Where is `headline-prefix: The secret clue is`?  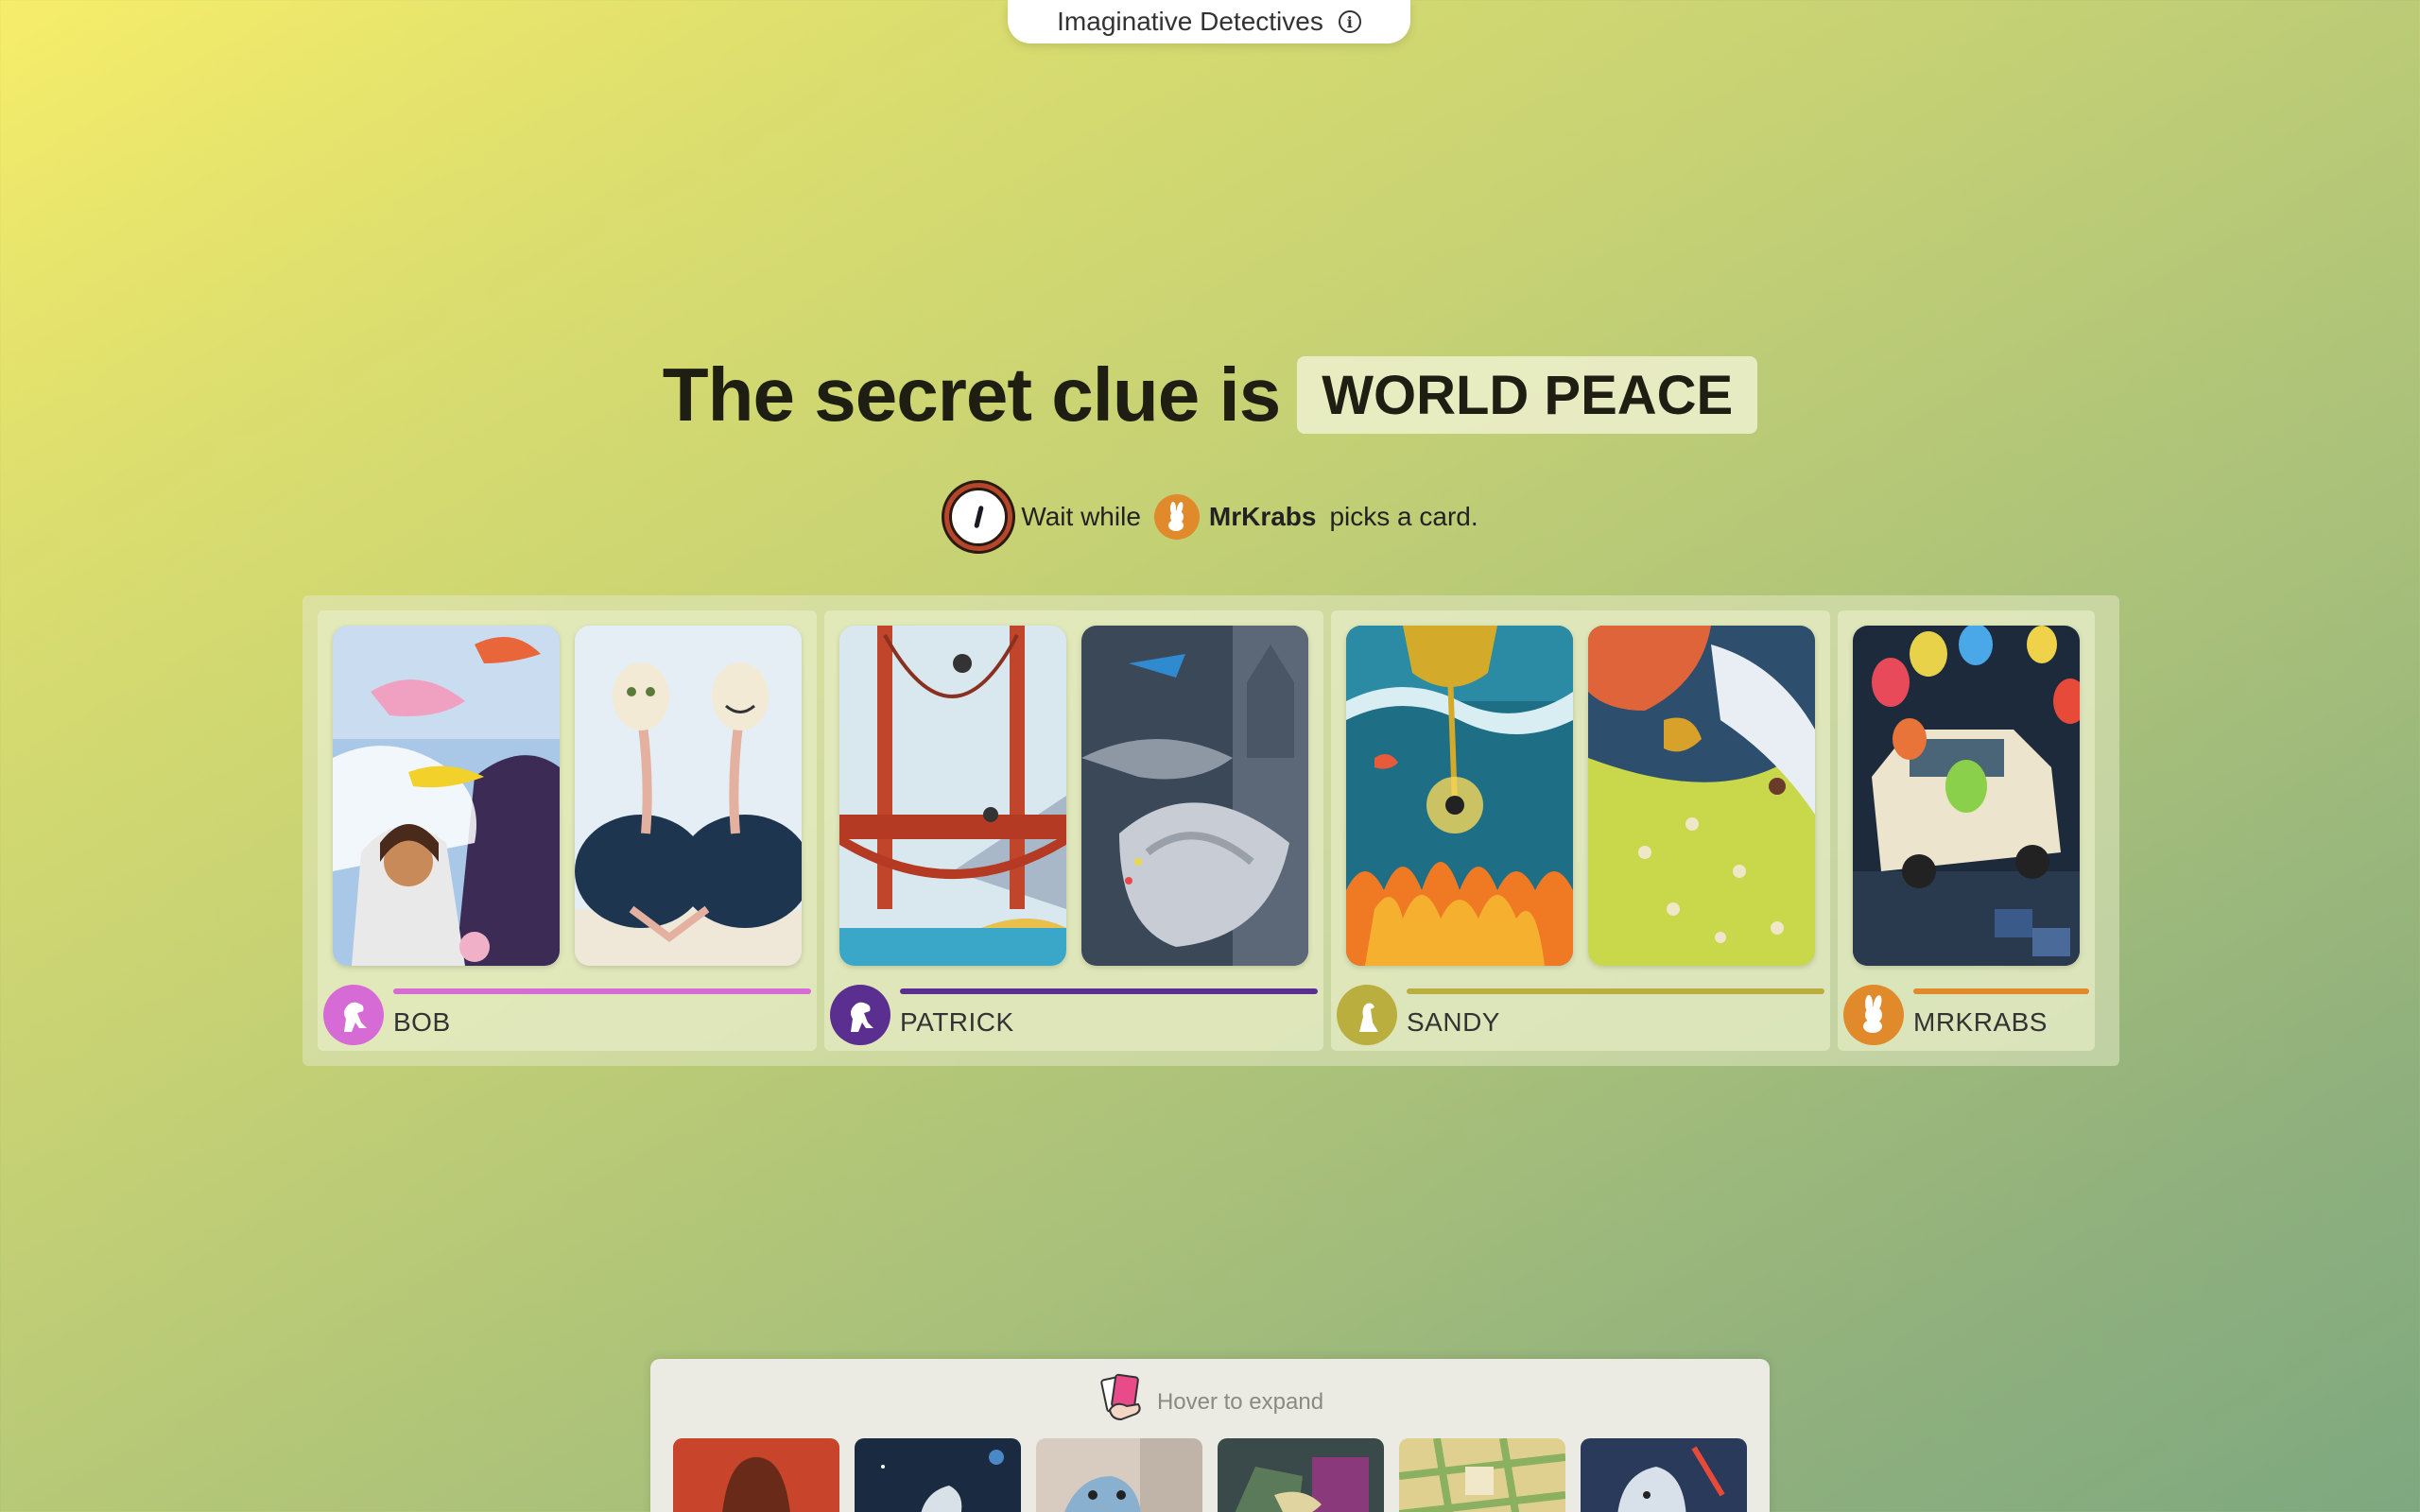 headline-prefix: The secret clue is is located at coordinates (971, 394).